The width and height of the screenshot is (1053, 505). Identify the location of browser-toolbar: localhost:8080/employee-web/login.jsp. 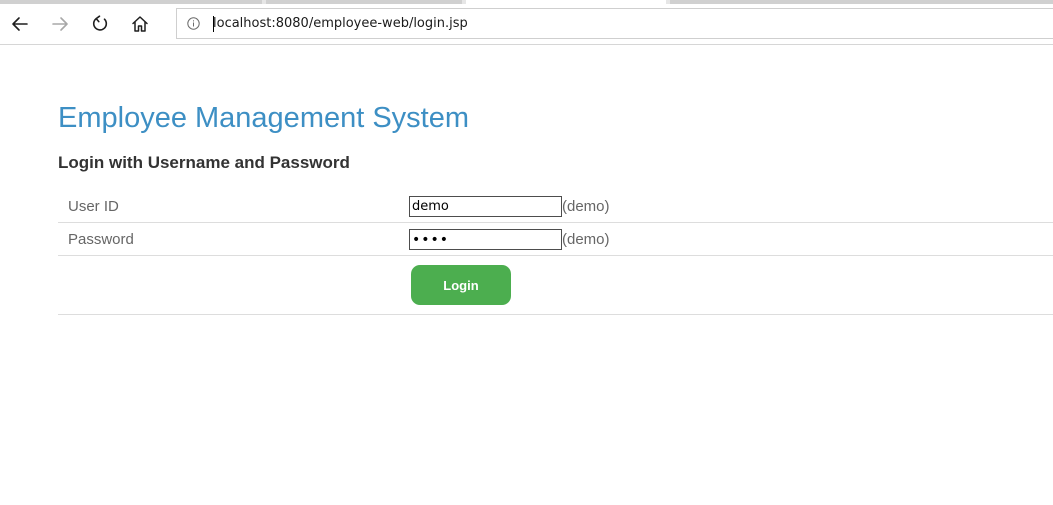
(526, 24).